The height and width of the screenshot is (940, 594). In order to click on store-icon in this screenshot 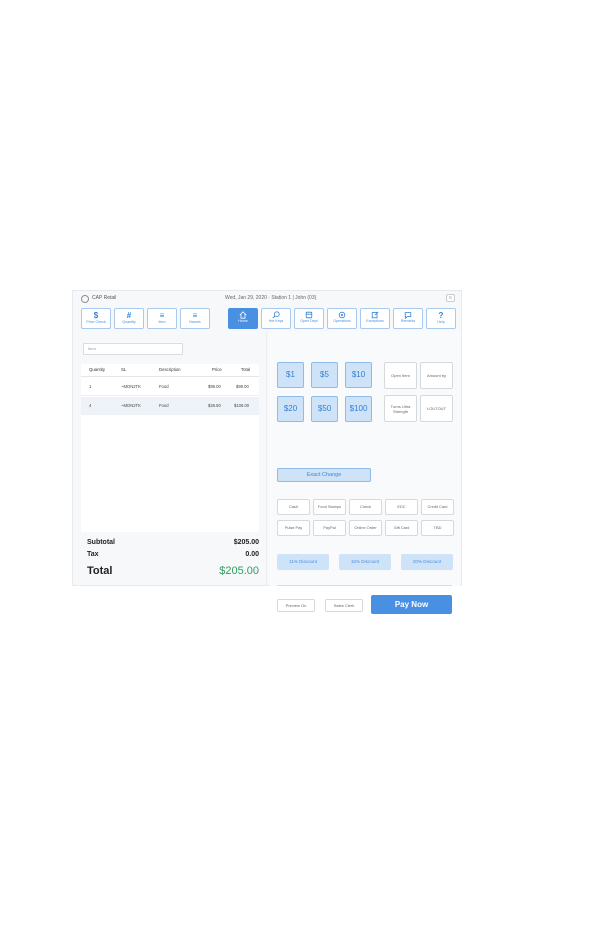, I will do `click(309, 315)`.